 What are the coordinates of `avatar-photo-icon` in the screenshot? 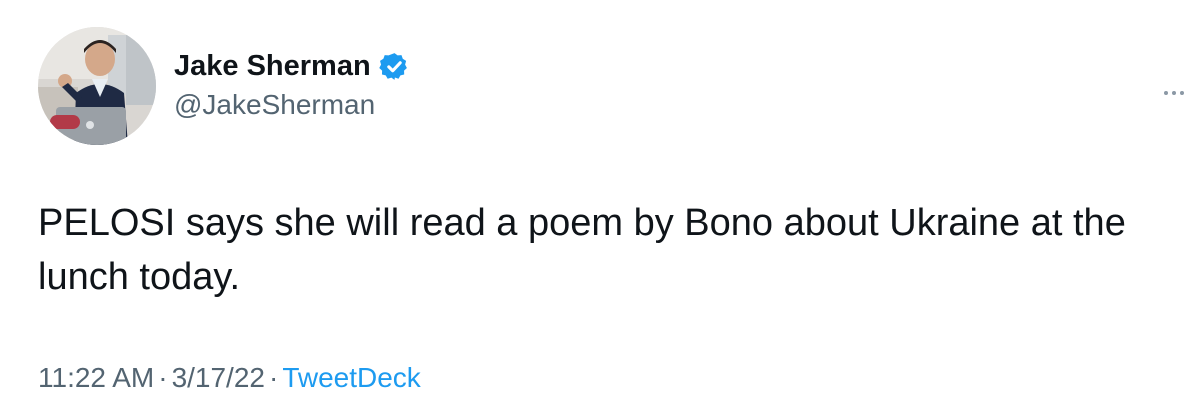 It's located at (97, 86).